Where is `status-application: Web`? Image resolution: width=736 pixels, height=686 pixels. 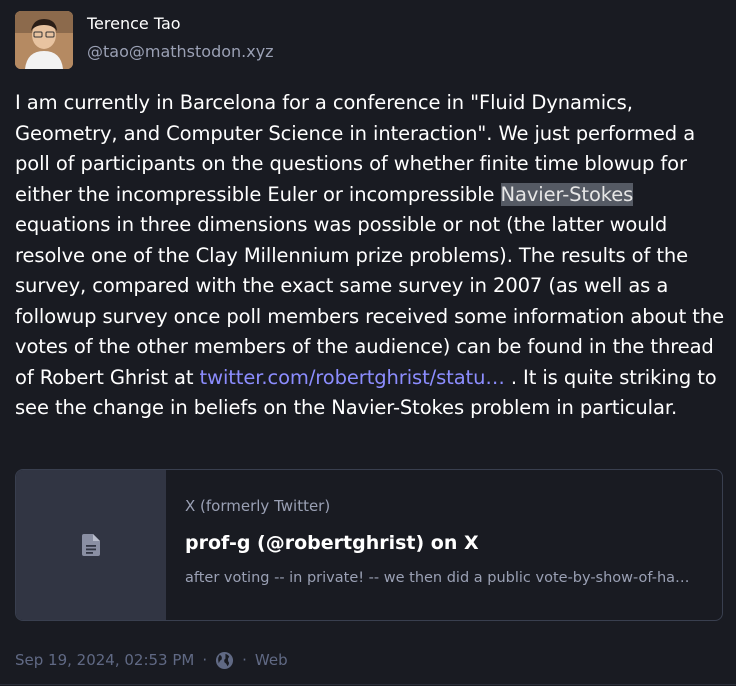 status-application: Web is located at coordinates (271, 660).